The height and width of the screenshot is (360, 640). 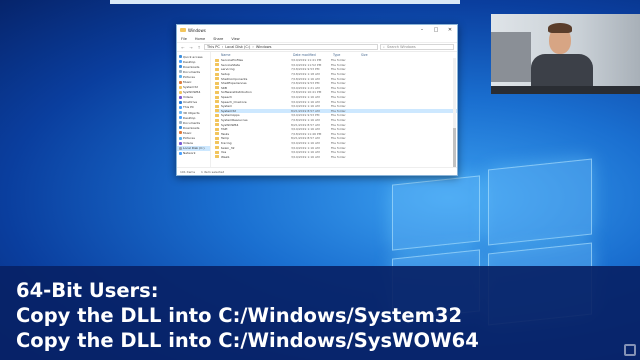 I want to click on row-date: 3/19/2019 11:52 PM, so click(x=306, y=64).